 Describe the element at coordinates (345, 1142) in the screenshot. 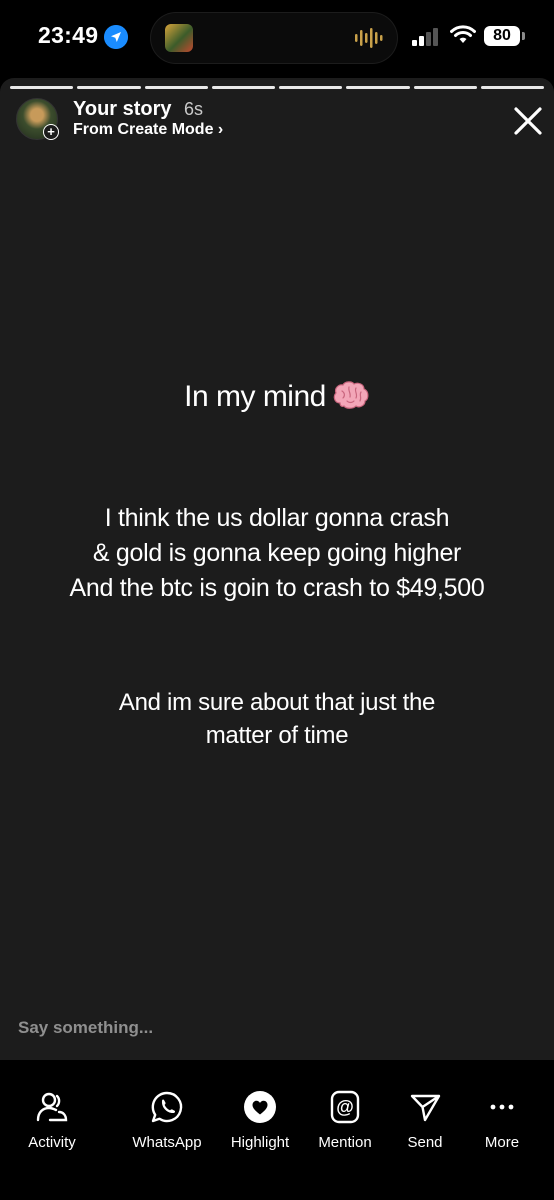

I see `mention-label: Mention` at that location.